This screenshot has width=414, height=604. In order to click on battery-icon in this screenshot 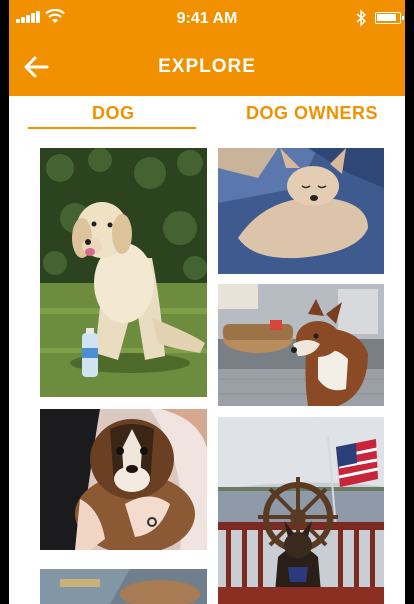, I will do `click(389, 18)`.